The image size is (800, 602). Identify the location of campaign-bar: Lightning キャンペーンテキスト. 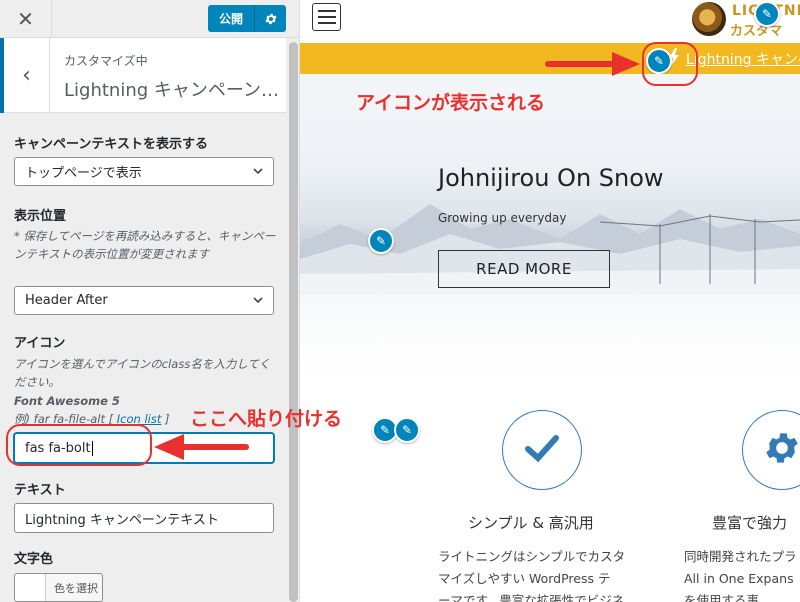
(550, 58).